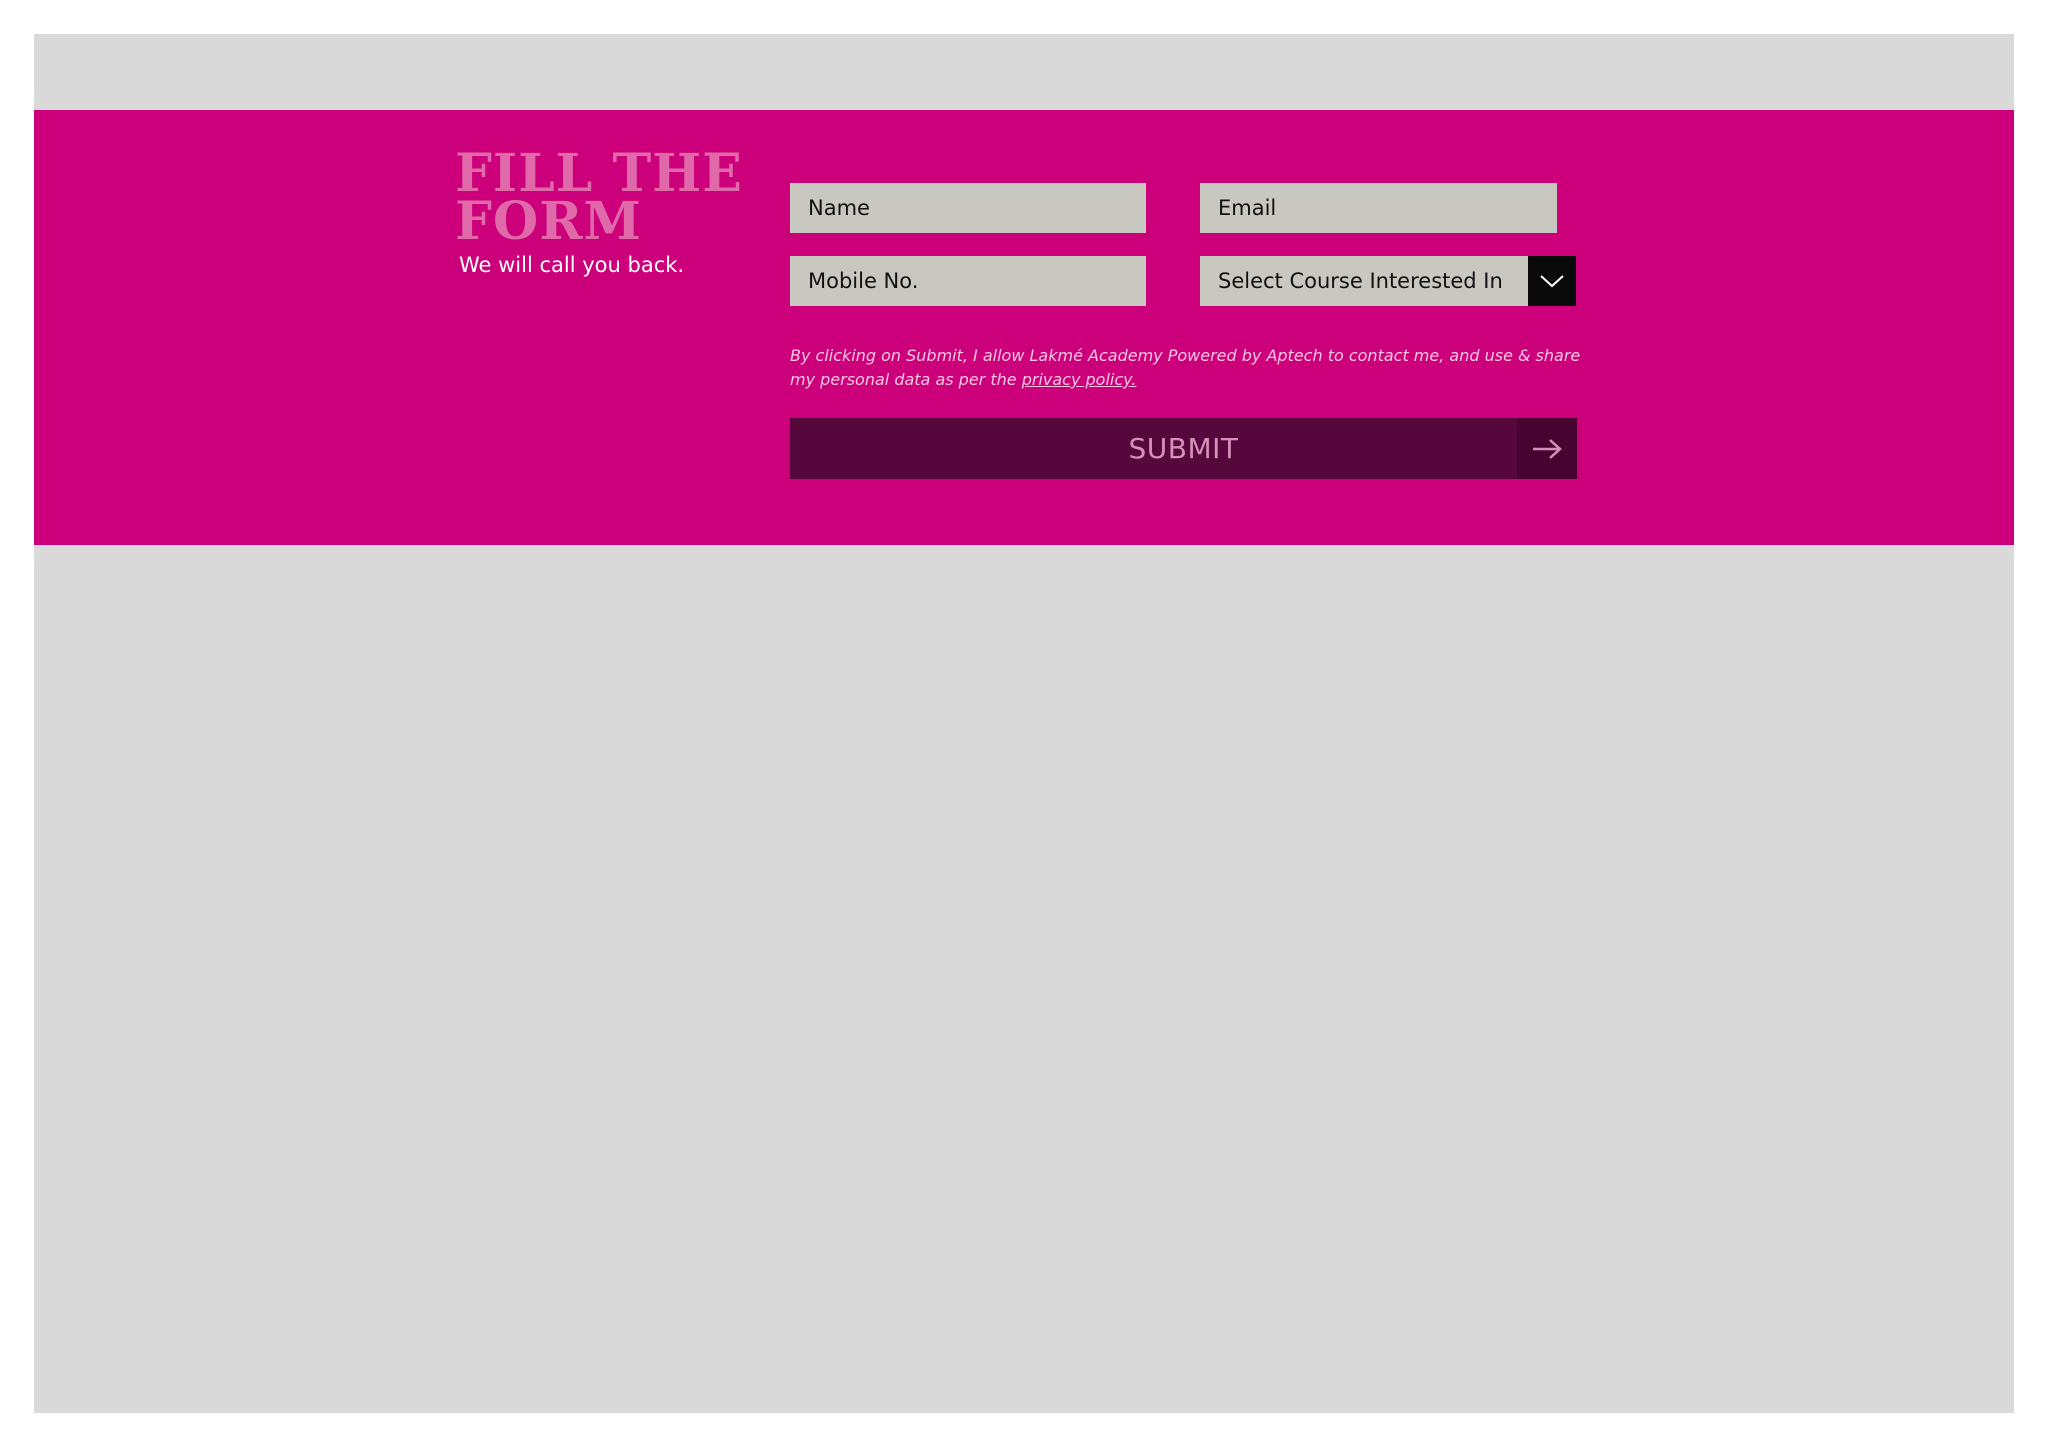 The width and height of the screenshot is (2048, 1447). I want to click on arrow-right-icon, so click(1547, 448).